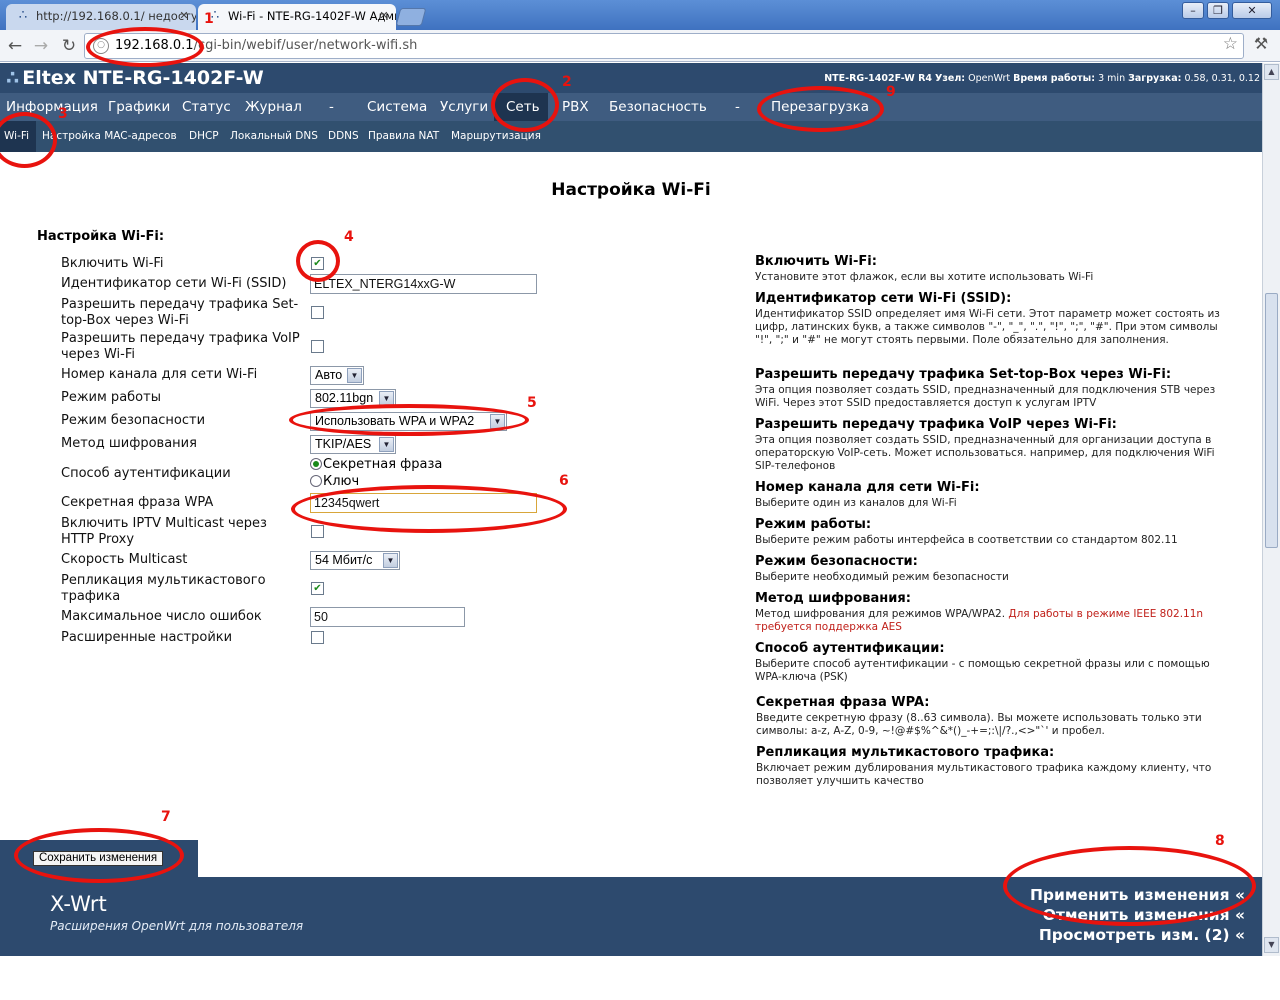 Image resolution: width=1280 pixels, height=1000 pixels. What do you see at coordinates (124, 559) in the screenshot?
I see `mcast-speed-label: Скорость Multicast` at bounding box center [124, 559].